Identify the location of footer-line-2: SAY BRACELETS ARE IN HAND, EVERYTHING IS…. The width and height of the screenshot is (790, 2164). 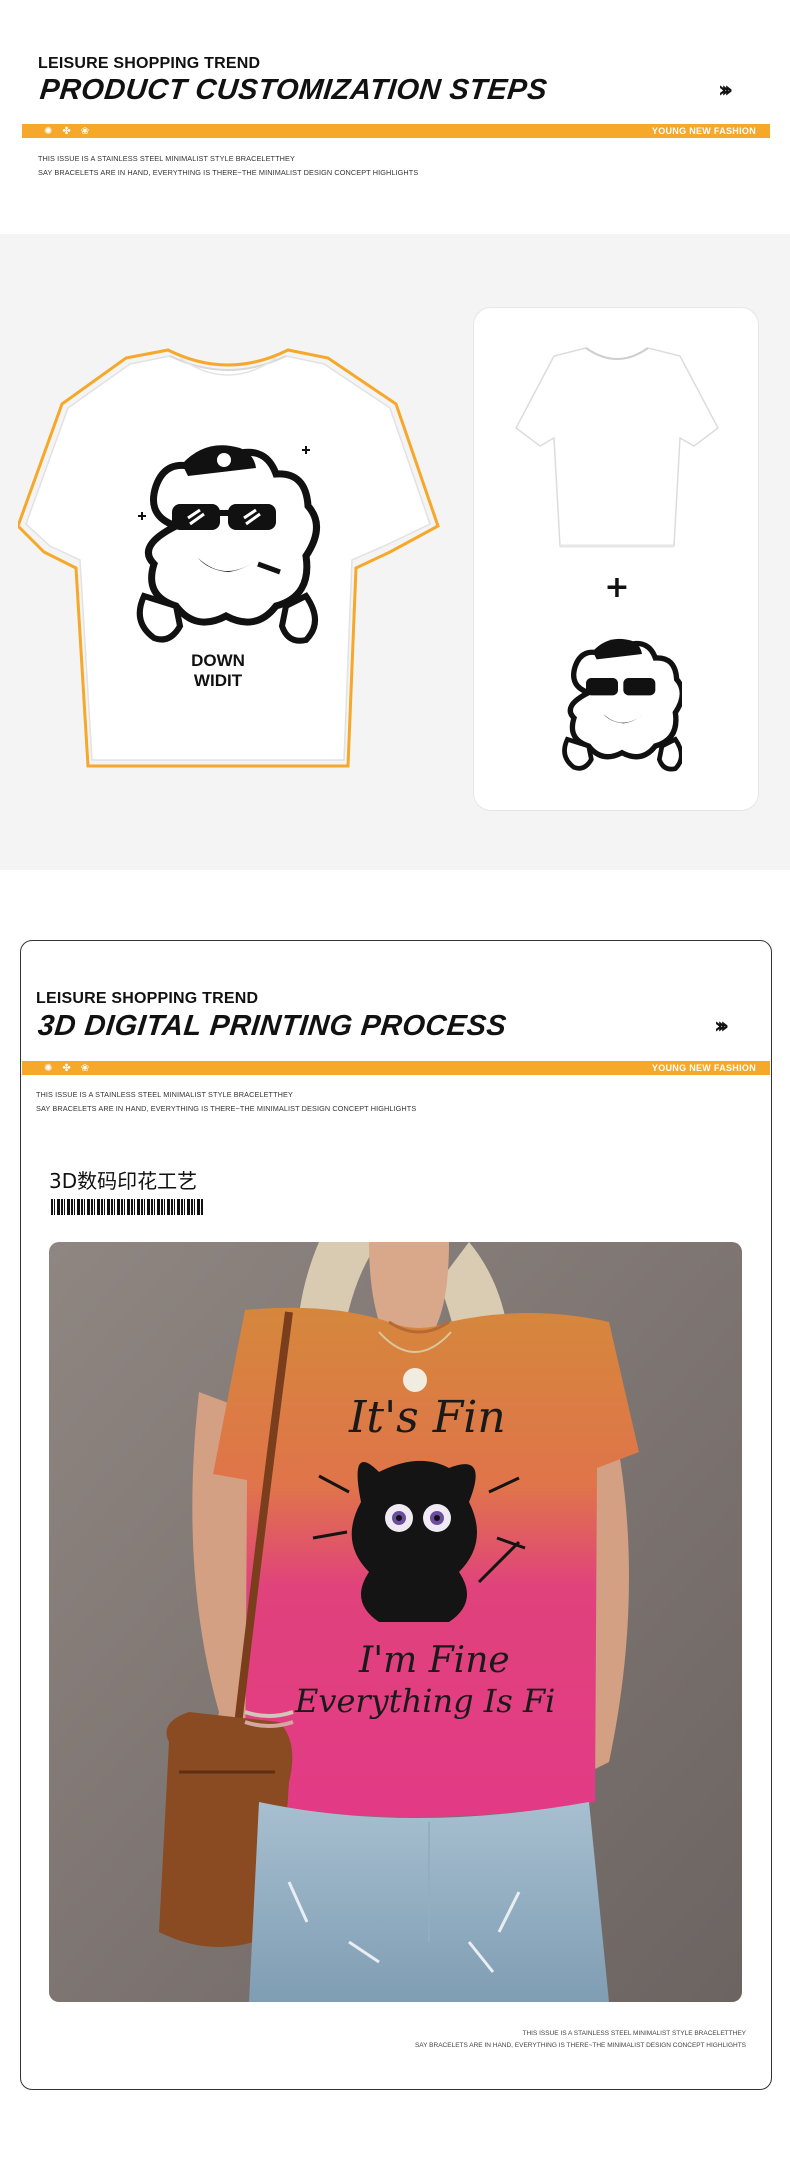
(580, 2045).